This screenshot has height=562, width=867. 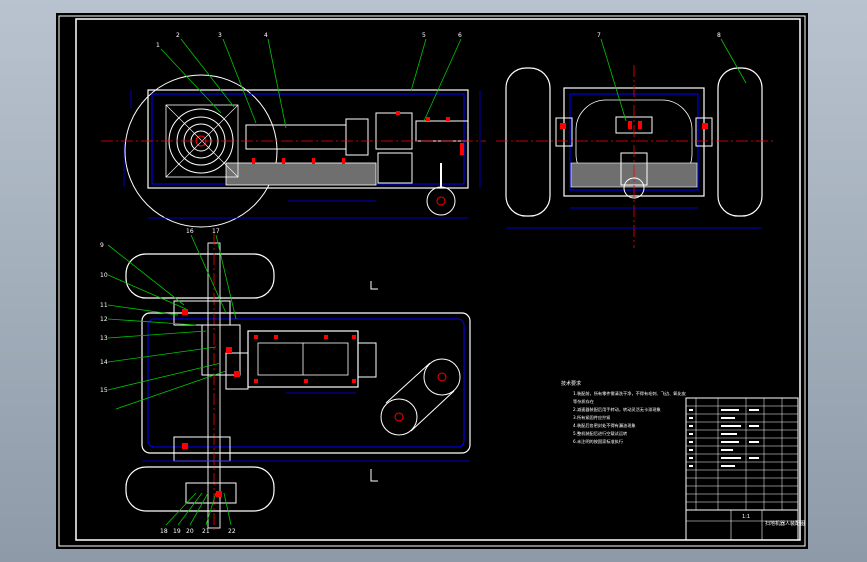 I want to click on svg-text: 18, so click(x=164, y=531).